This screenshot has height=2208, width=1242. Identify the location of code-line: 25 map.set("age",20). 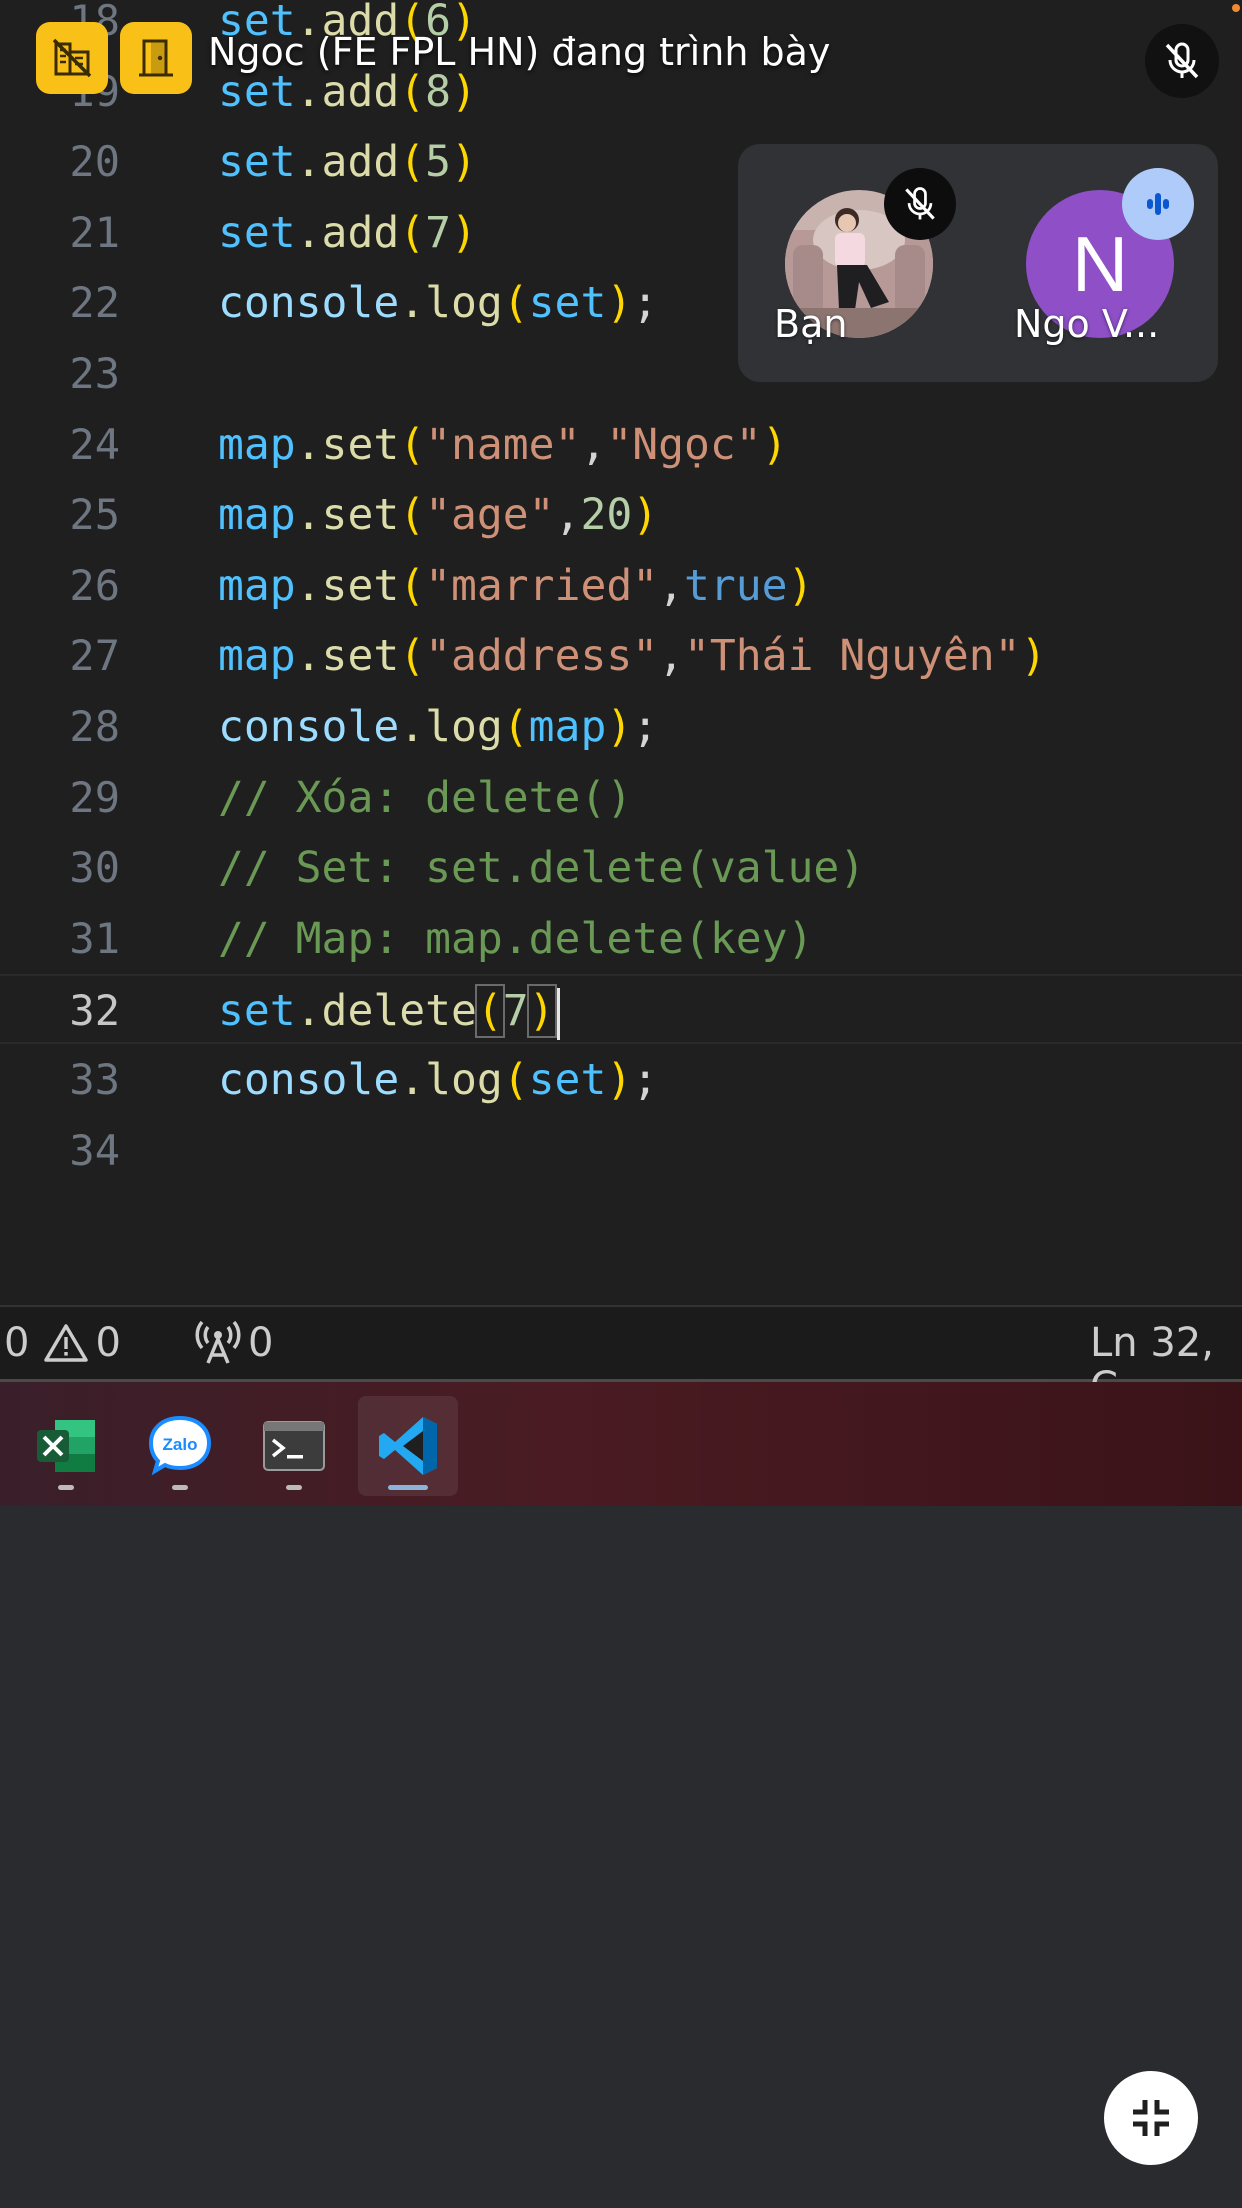
(621, 515).